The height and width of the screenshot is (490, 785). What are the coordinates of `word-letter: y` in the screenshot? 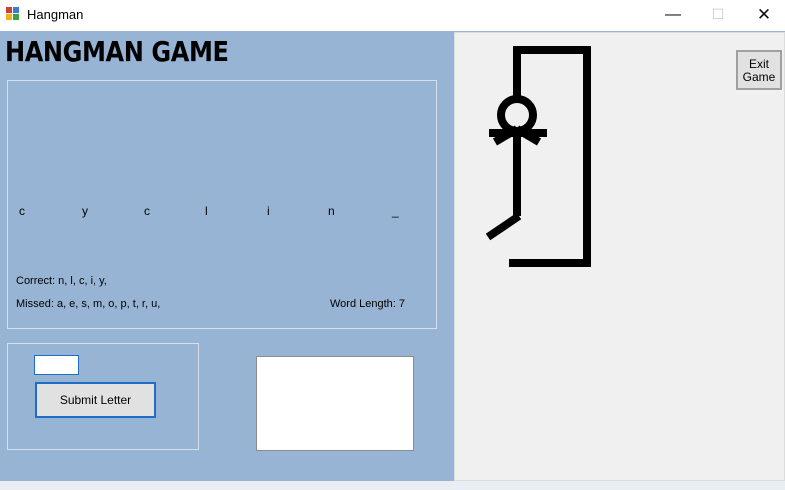 It's located at (85, 211).